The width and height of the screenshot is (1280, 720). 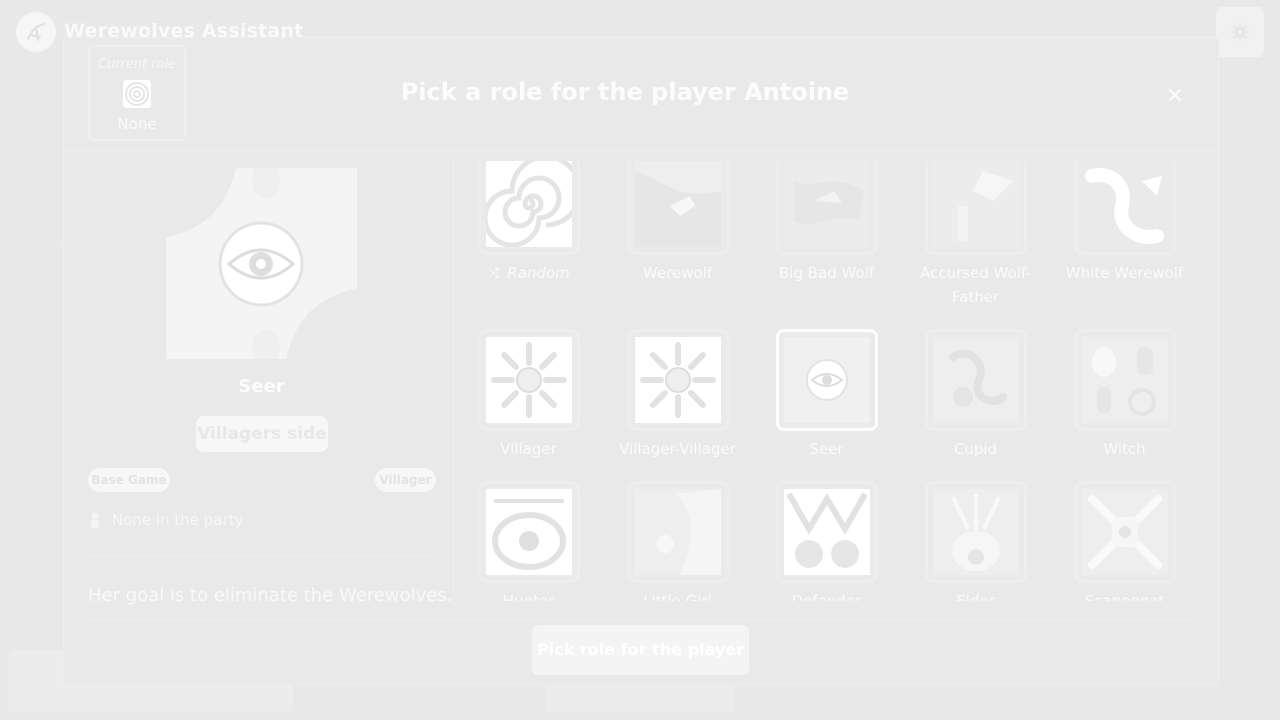 I want to click on big-bad-wolf-icon, so click(x=828, y=202).